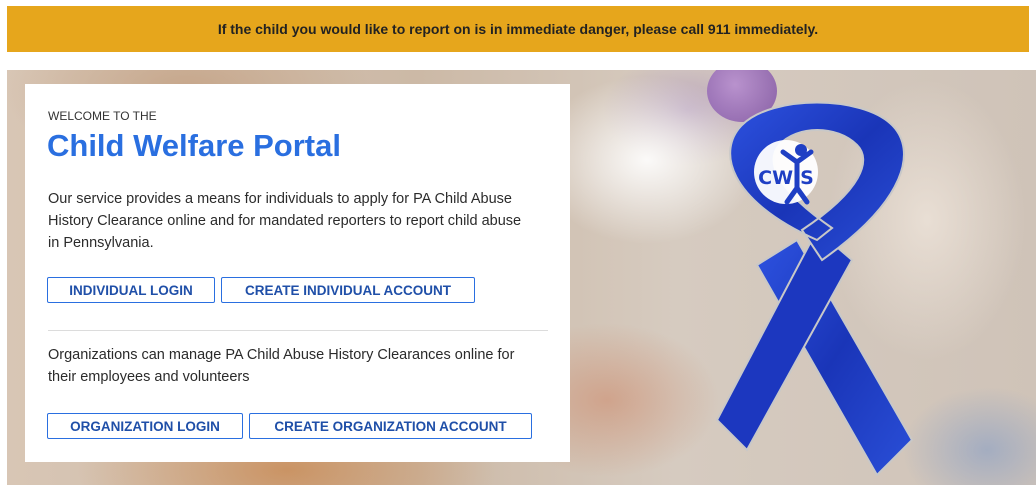 The image size is (1036, 485). What do you see at coordinates (102, 116) in the screenshot?
I see `welcome-eyebrow: WELCOME TO THE` at bounding box center [102, 116].